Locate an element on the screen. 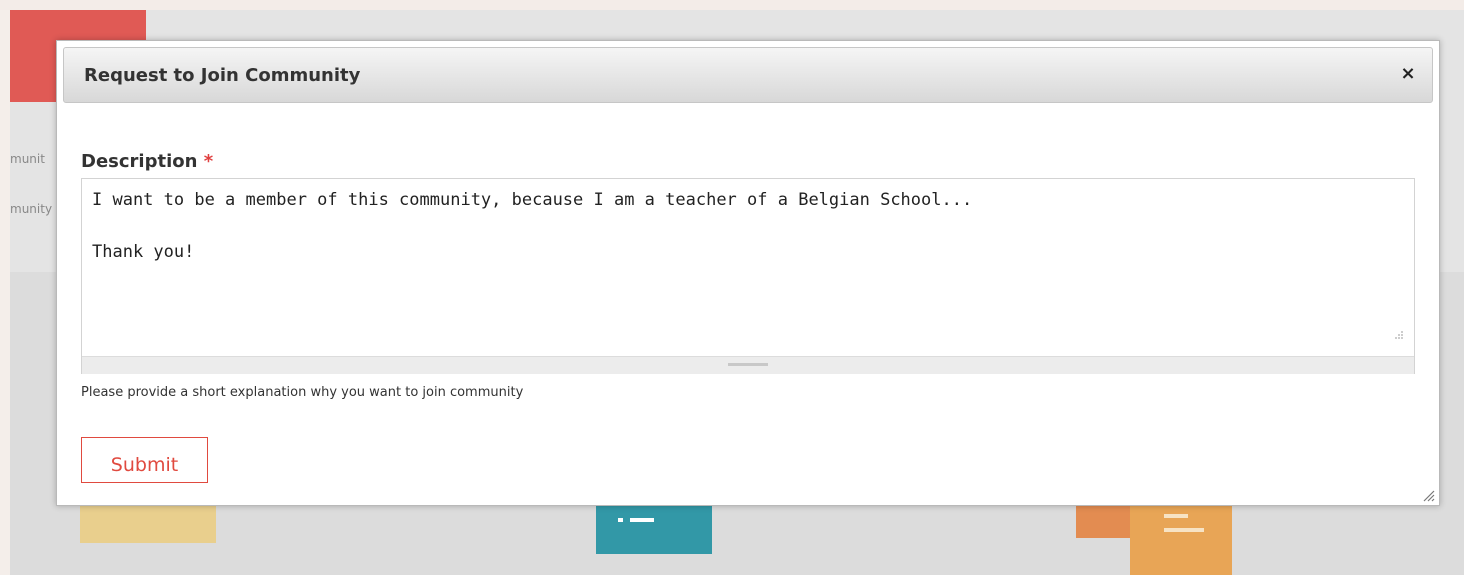 This screenshot has height=575, width=1464. tile-icon-dot is located at coordinates (620, 520).